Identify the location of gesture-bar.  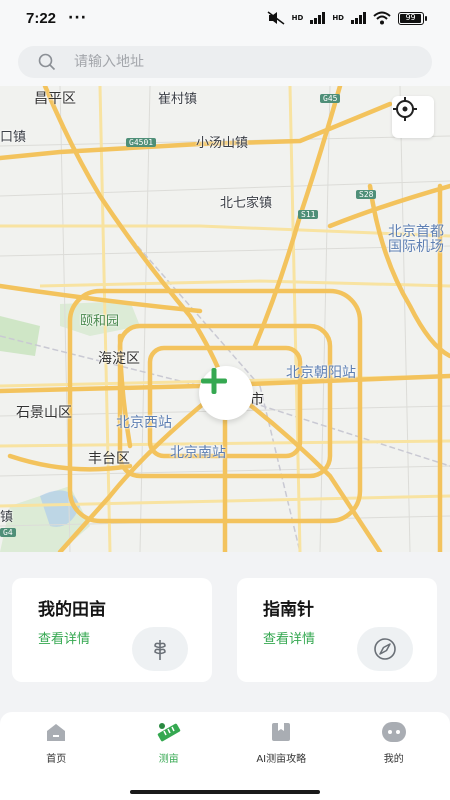
(225, 791).